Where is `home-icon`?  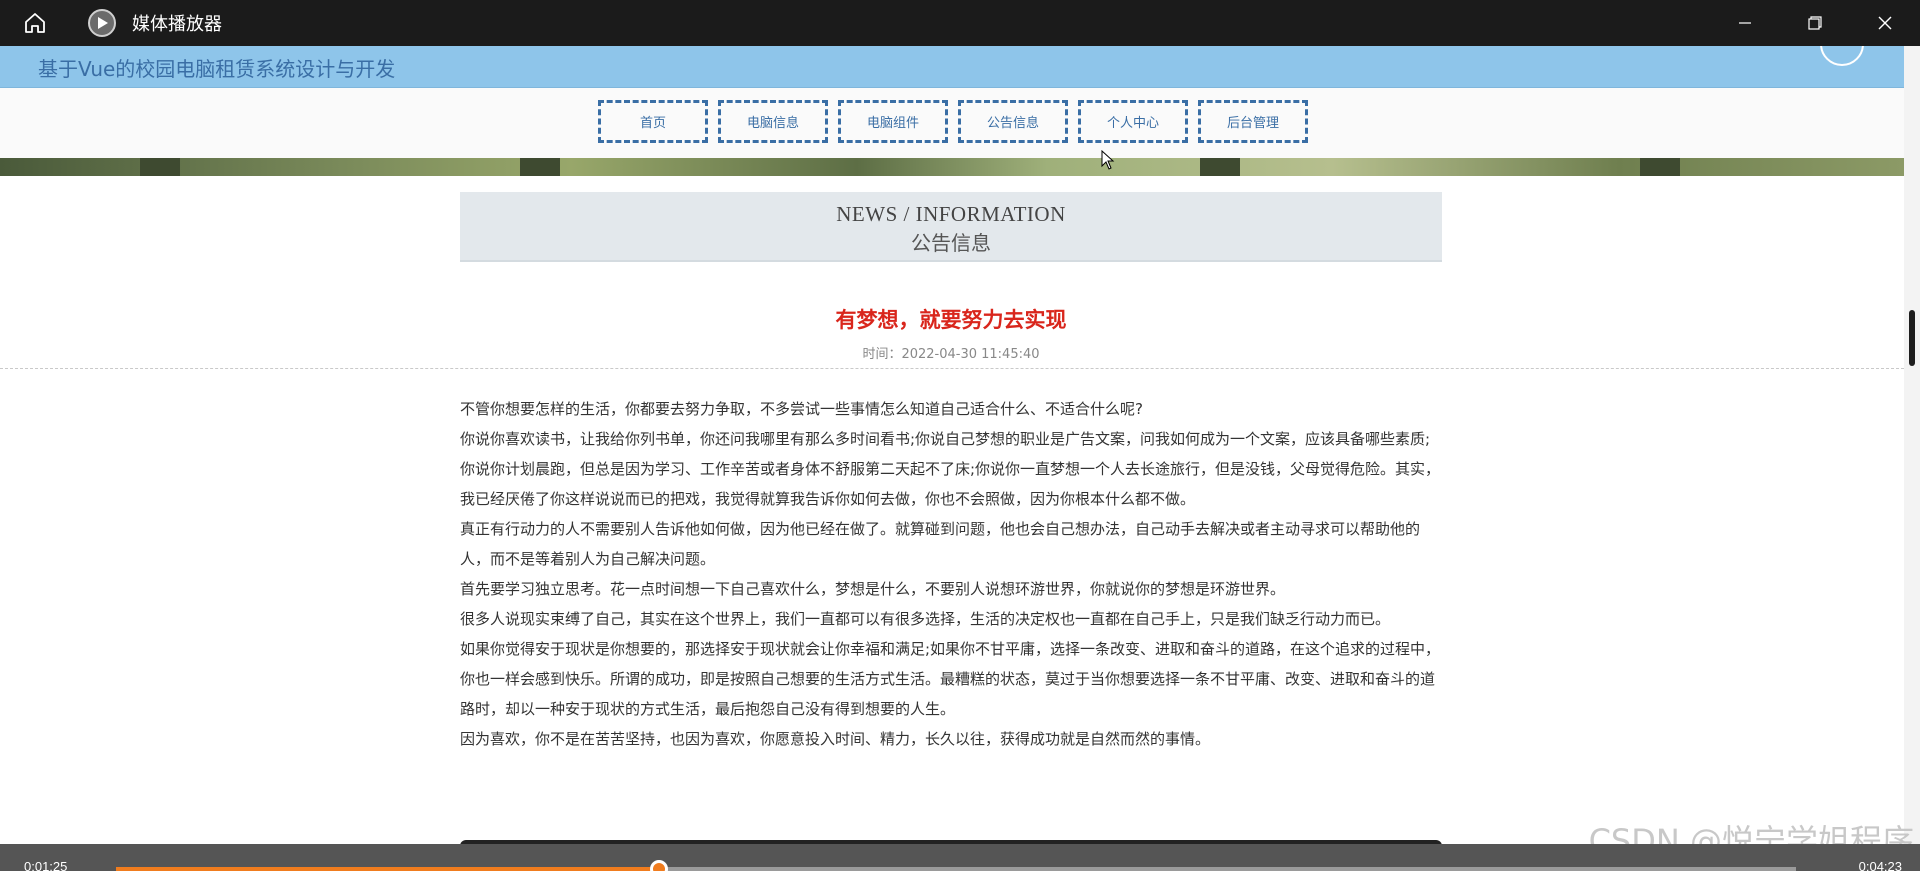 home-icon is located at coordinates (35, 23).